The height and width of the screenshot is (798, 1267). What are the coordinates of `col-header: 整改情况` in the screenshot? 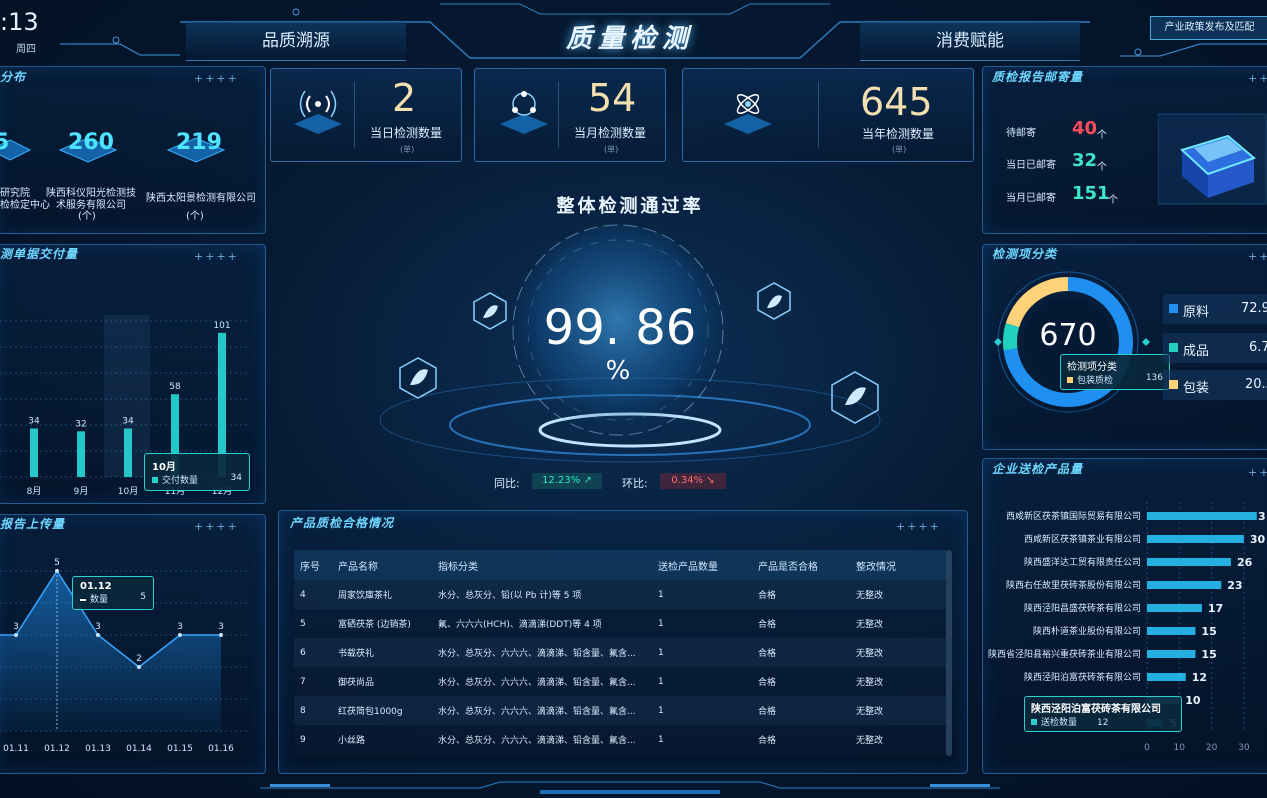 It's located at (898, 565).